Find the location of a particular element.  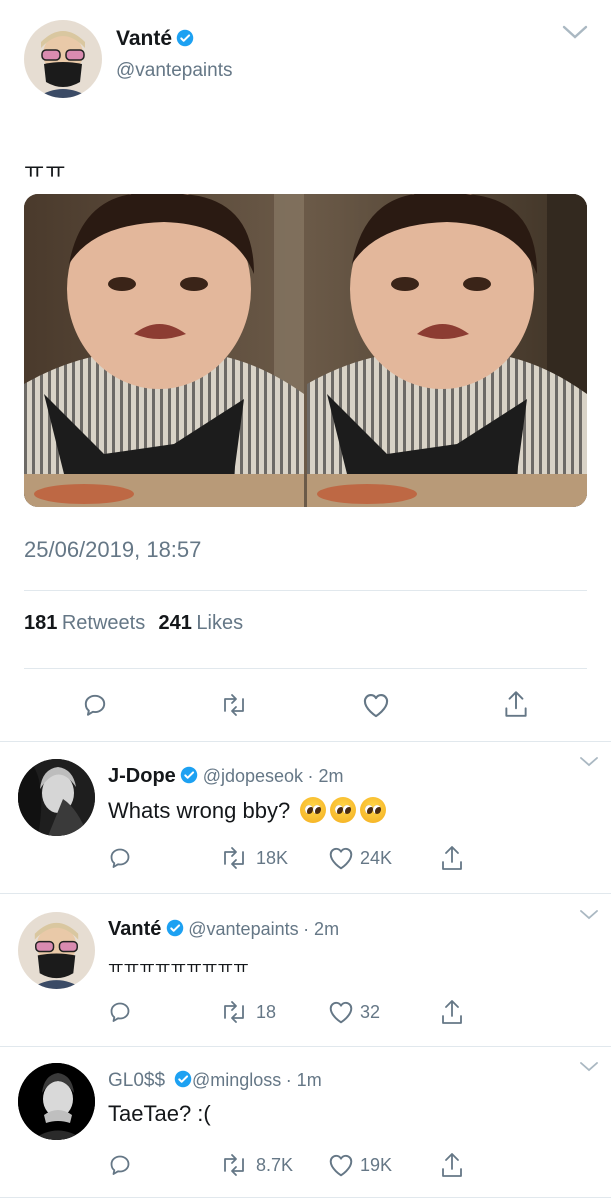

reply-text: ㅠㅠㅠㅠㅠㅠㅠㅠㅠ is located at coordinates (178, 967).